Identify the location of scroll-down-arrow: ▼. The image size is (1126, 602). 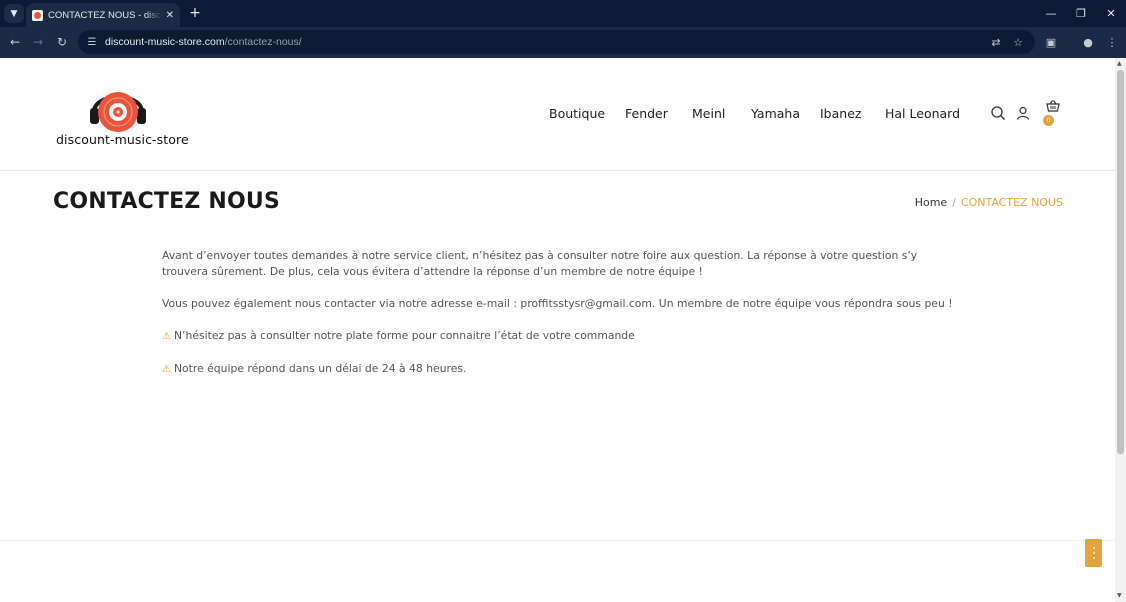
(1119, 595).